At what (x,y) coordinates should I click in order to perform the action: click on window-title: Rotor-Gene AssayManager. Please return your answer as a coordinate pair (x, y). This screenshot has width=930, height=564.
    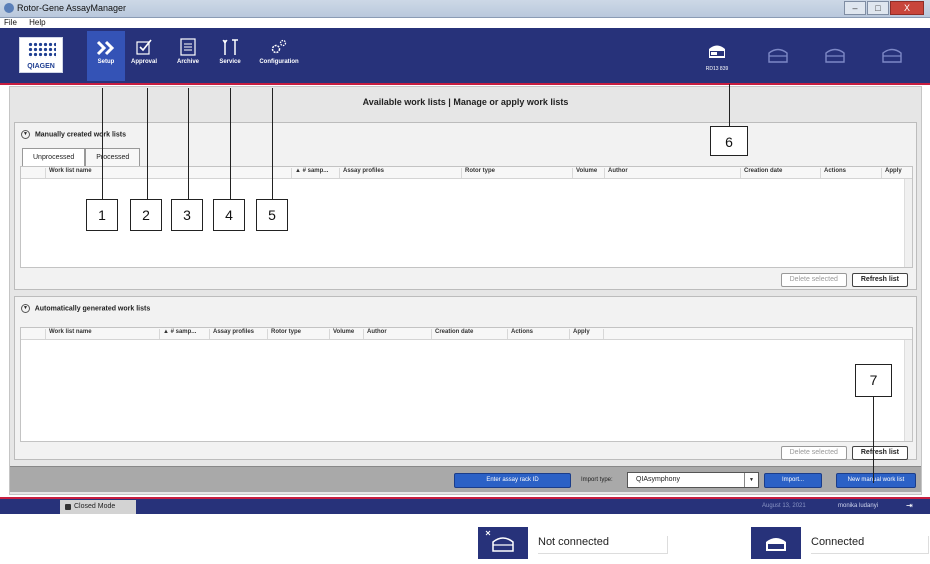
    Looking at the image, I should click on (72, 8).